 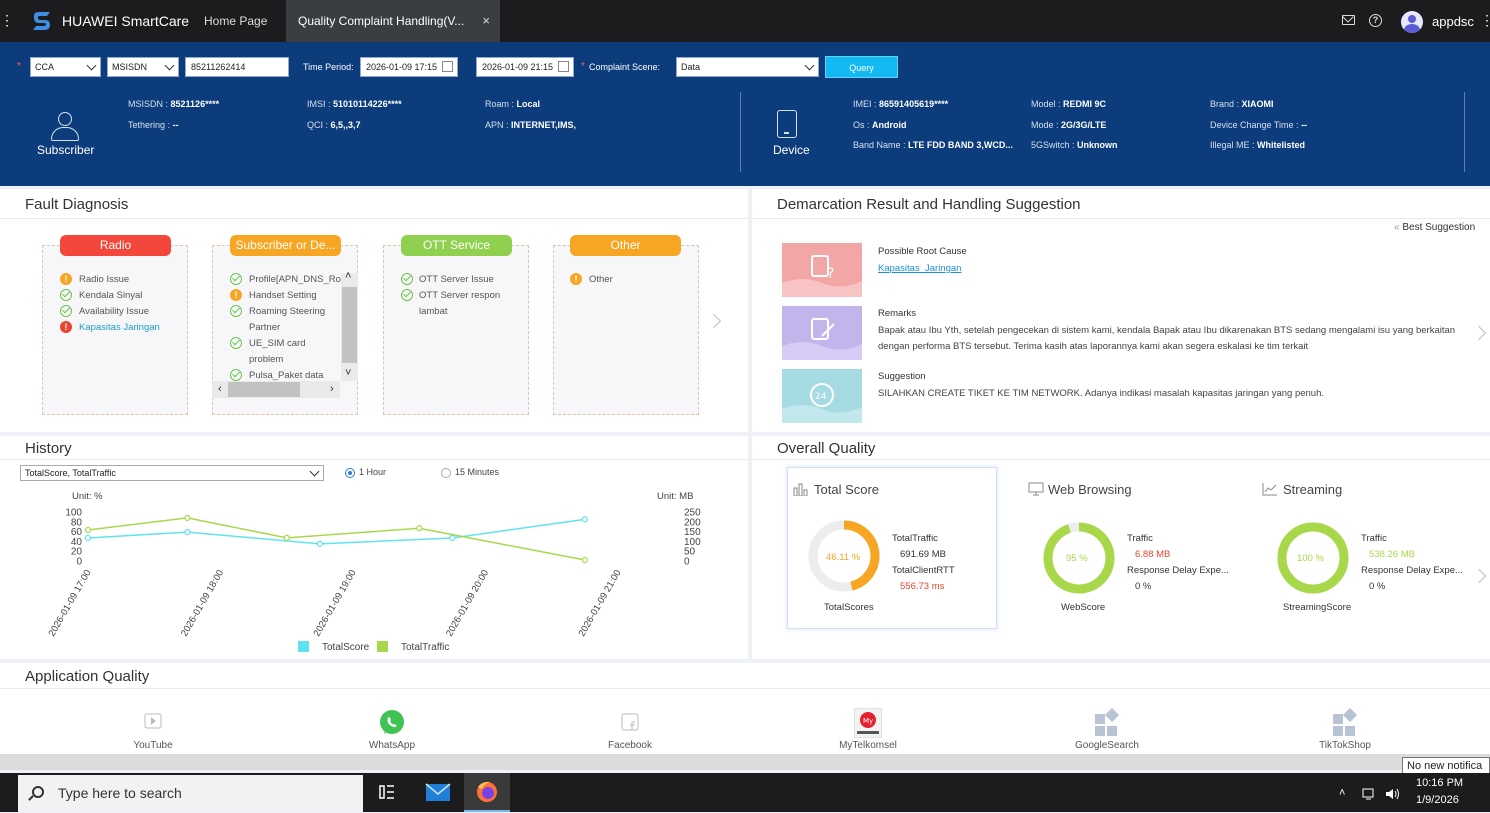 I want to click on volume-icon, so click(x=1393, y=794).